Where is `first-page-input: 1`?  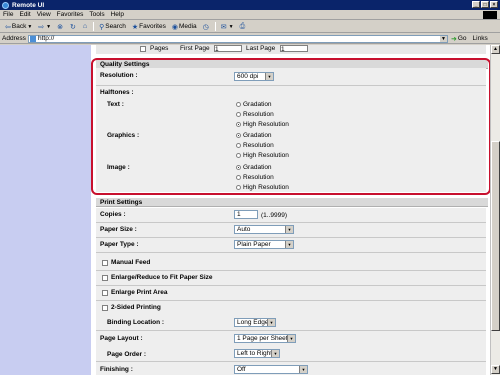 first-page-input: 1 is located at coordinates (228, 49).